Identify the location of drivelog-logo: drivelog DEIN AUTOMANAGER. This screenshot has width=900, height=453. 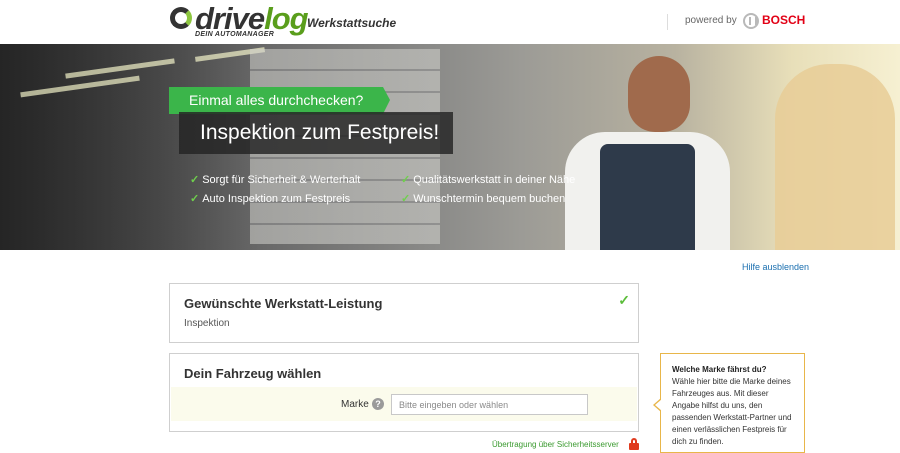
(239, 21).